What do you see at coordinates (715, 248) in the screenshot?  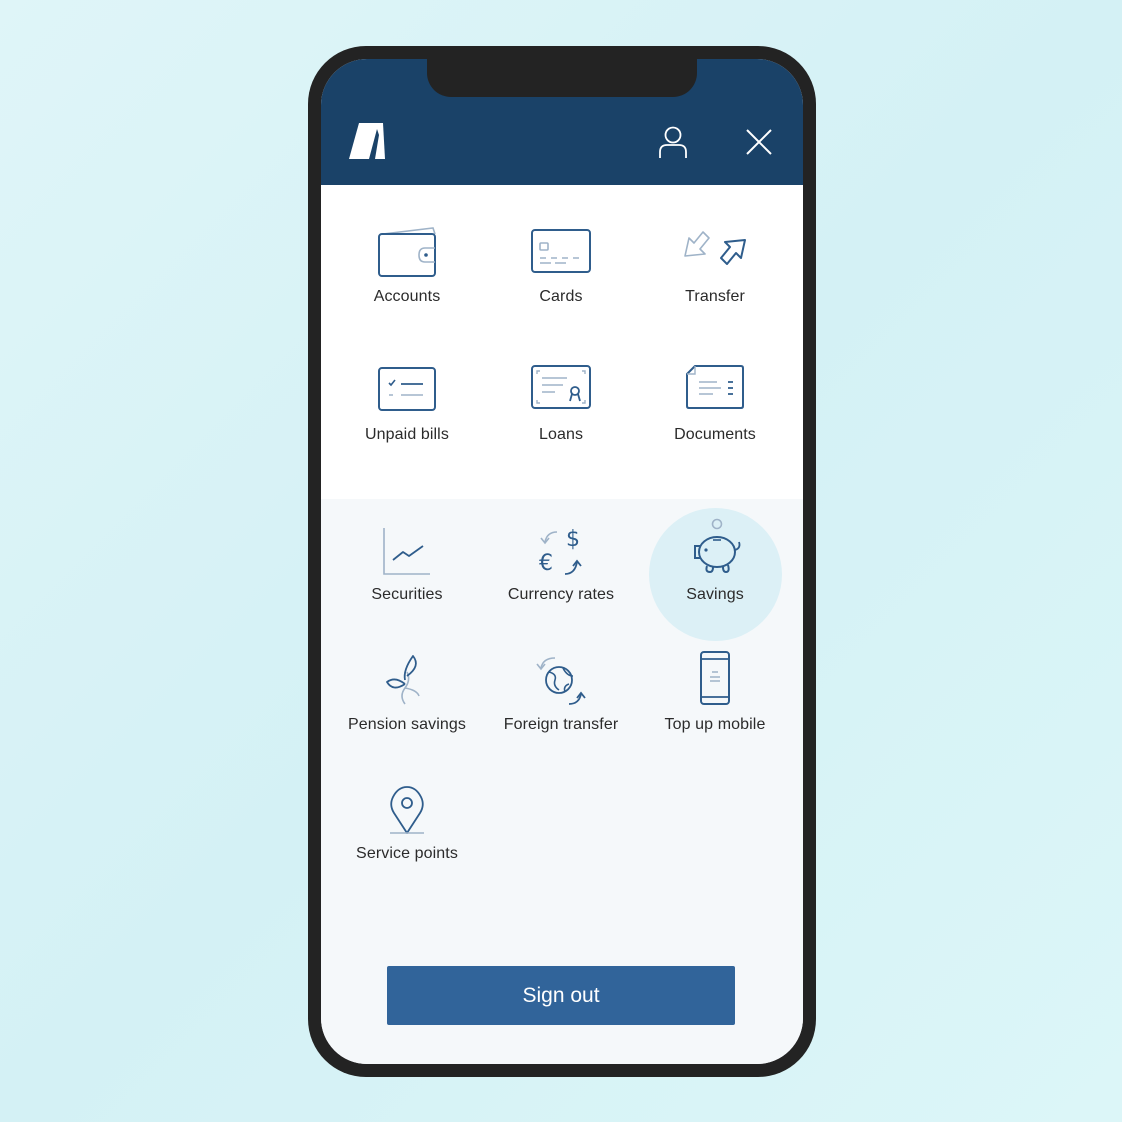 I see `transfer-arrows-icon` at bounding box center [715, 248].